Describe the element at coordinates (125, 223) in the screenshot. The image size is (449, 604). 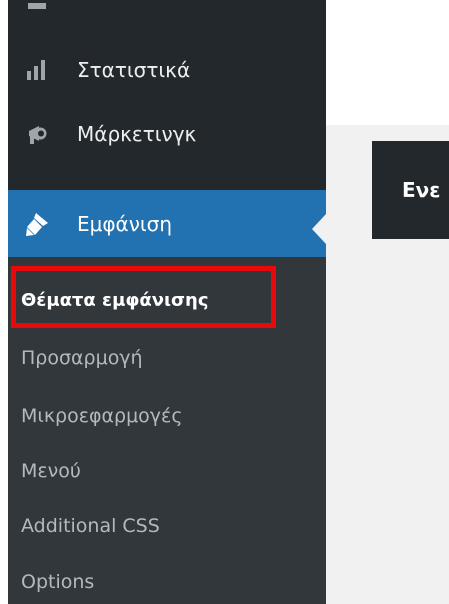
I see `sidebar-item-label: Εμφάνιση` at that location.